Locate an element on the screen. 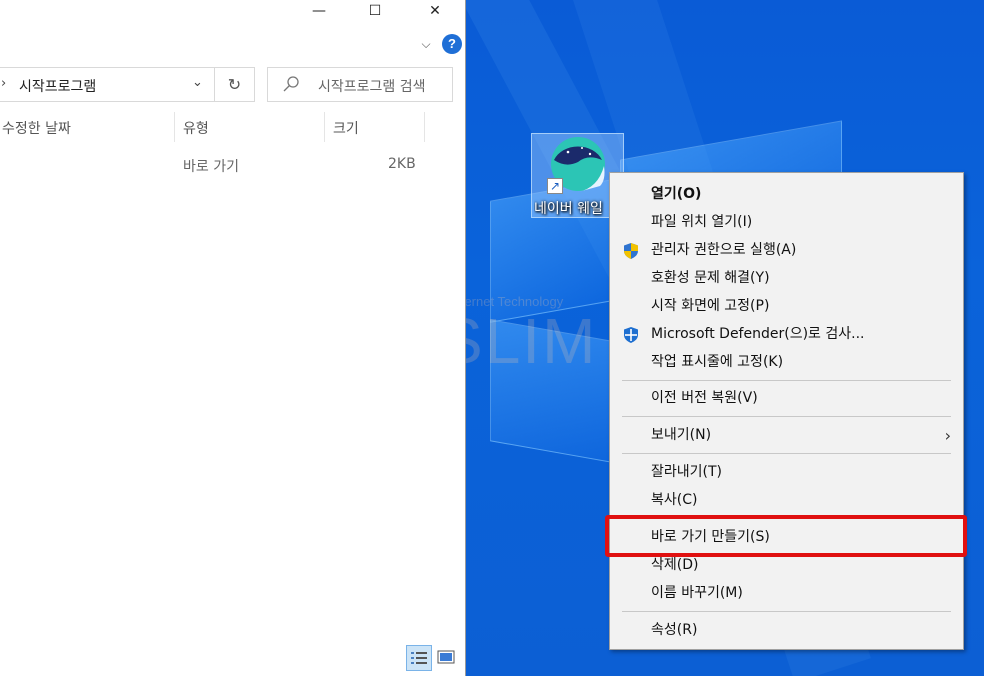 The height and width of the screenshot is (676, 984). uac-shield-icon is located at coordinates (631, 251).